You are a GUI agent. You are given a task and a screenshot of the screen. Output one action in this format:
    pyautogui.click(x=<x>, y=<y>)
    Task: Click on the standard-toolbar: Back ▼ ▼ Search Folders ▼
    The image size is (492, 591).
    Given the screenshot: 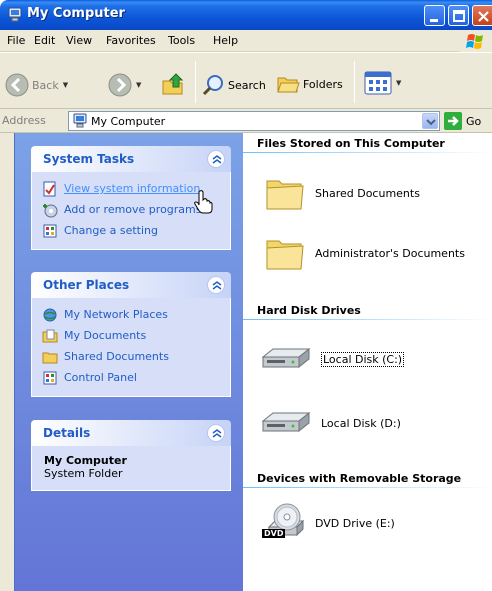 What is the action you would take?
    pyautogui.click(x=246, y=81)
    